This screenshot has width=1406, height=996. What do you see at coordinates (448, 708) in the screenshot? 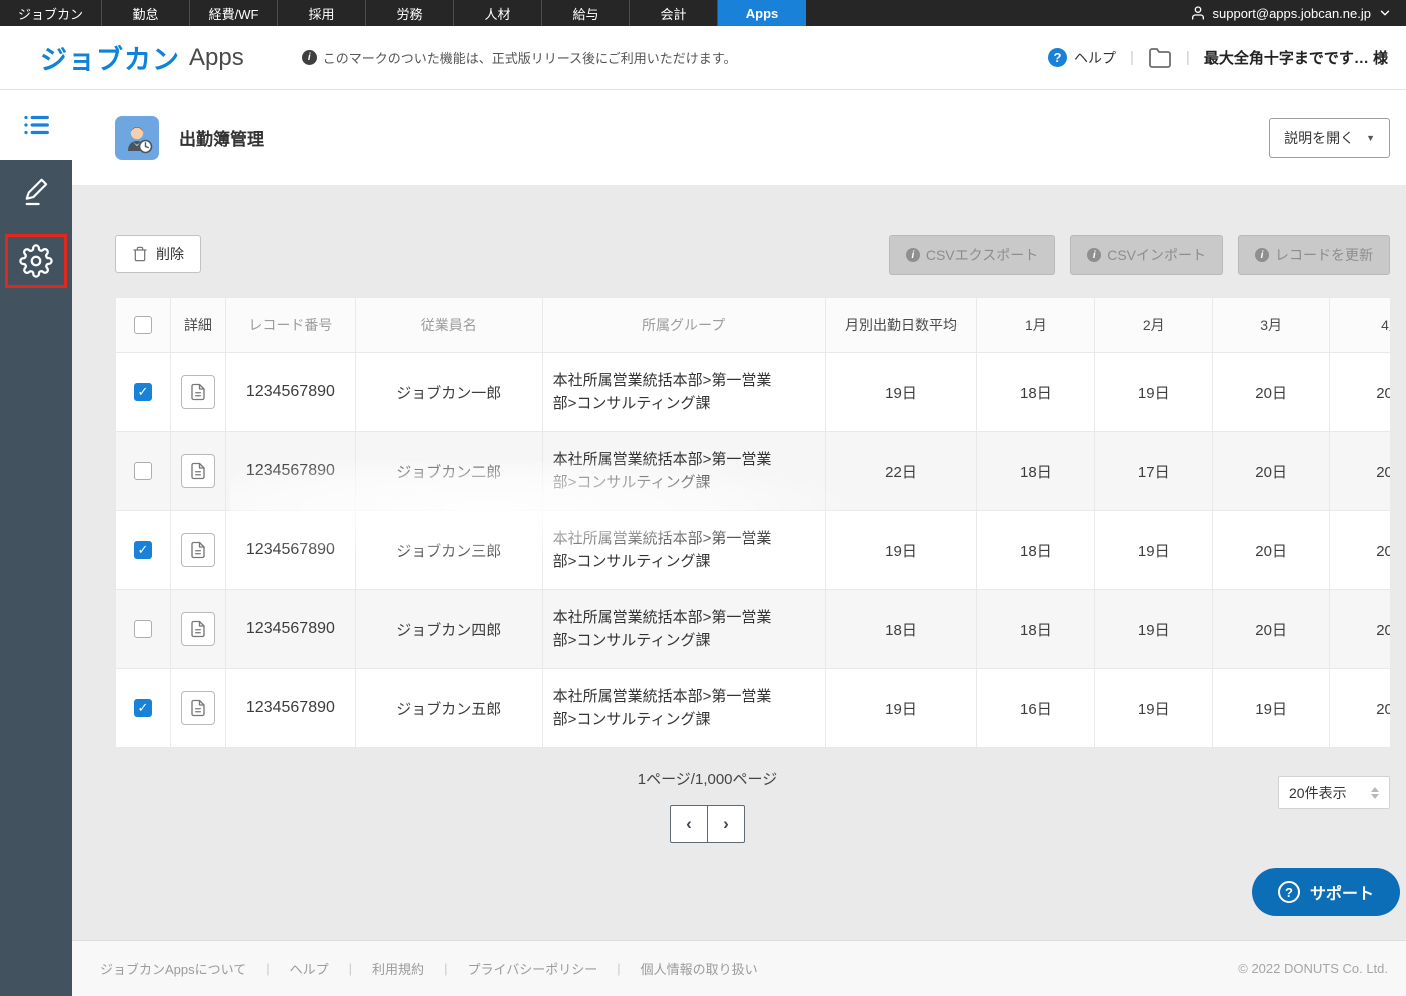
I see `employee-name-cell: ジョブカン五郎` at bounding box center [448, 708].